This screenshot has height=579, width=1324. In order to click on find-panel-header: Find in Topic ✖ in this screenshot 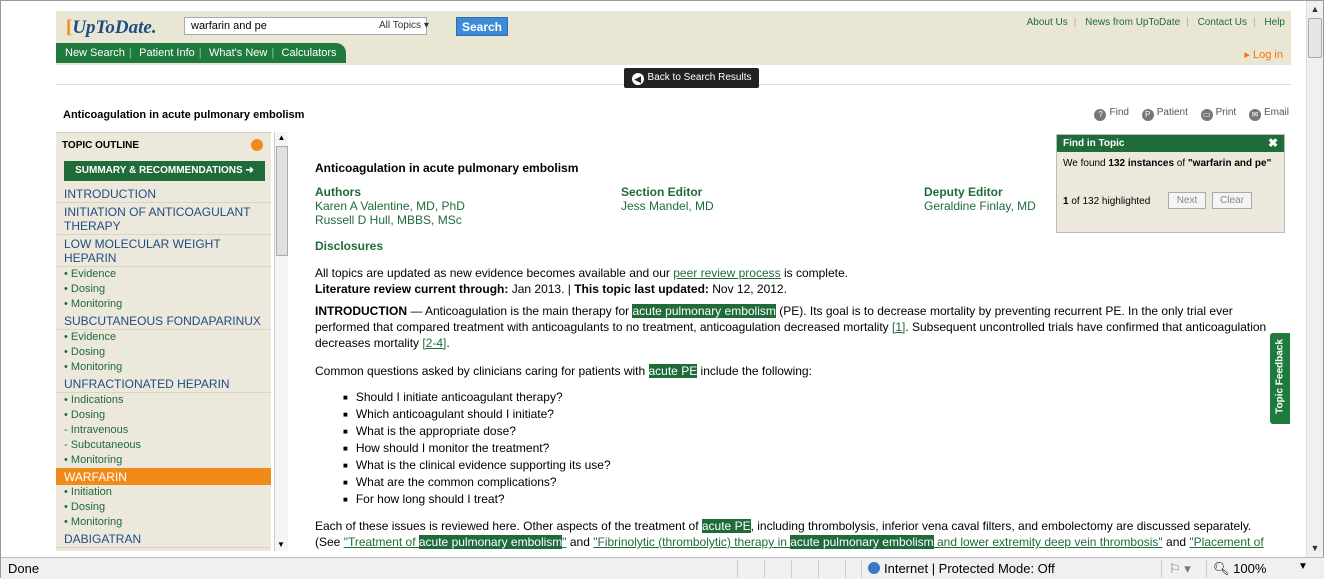, I will do `click(1170, 143)`.